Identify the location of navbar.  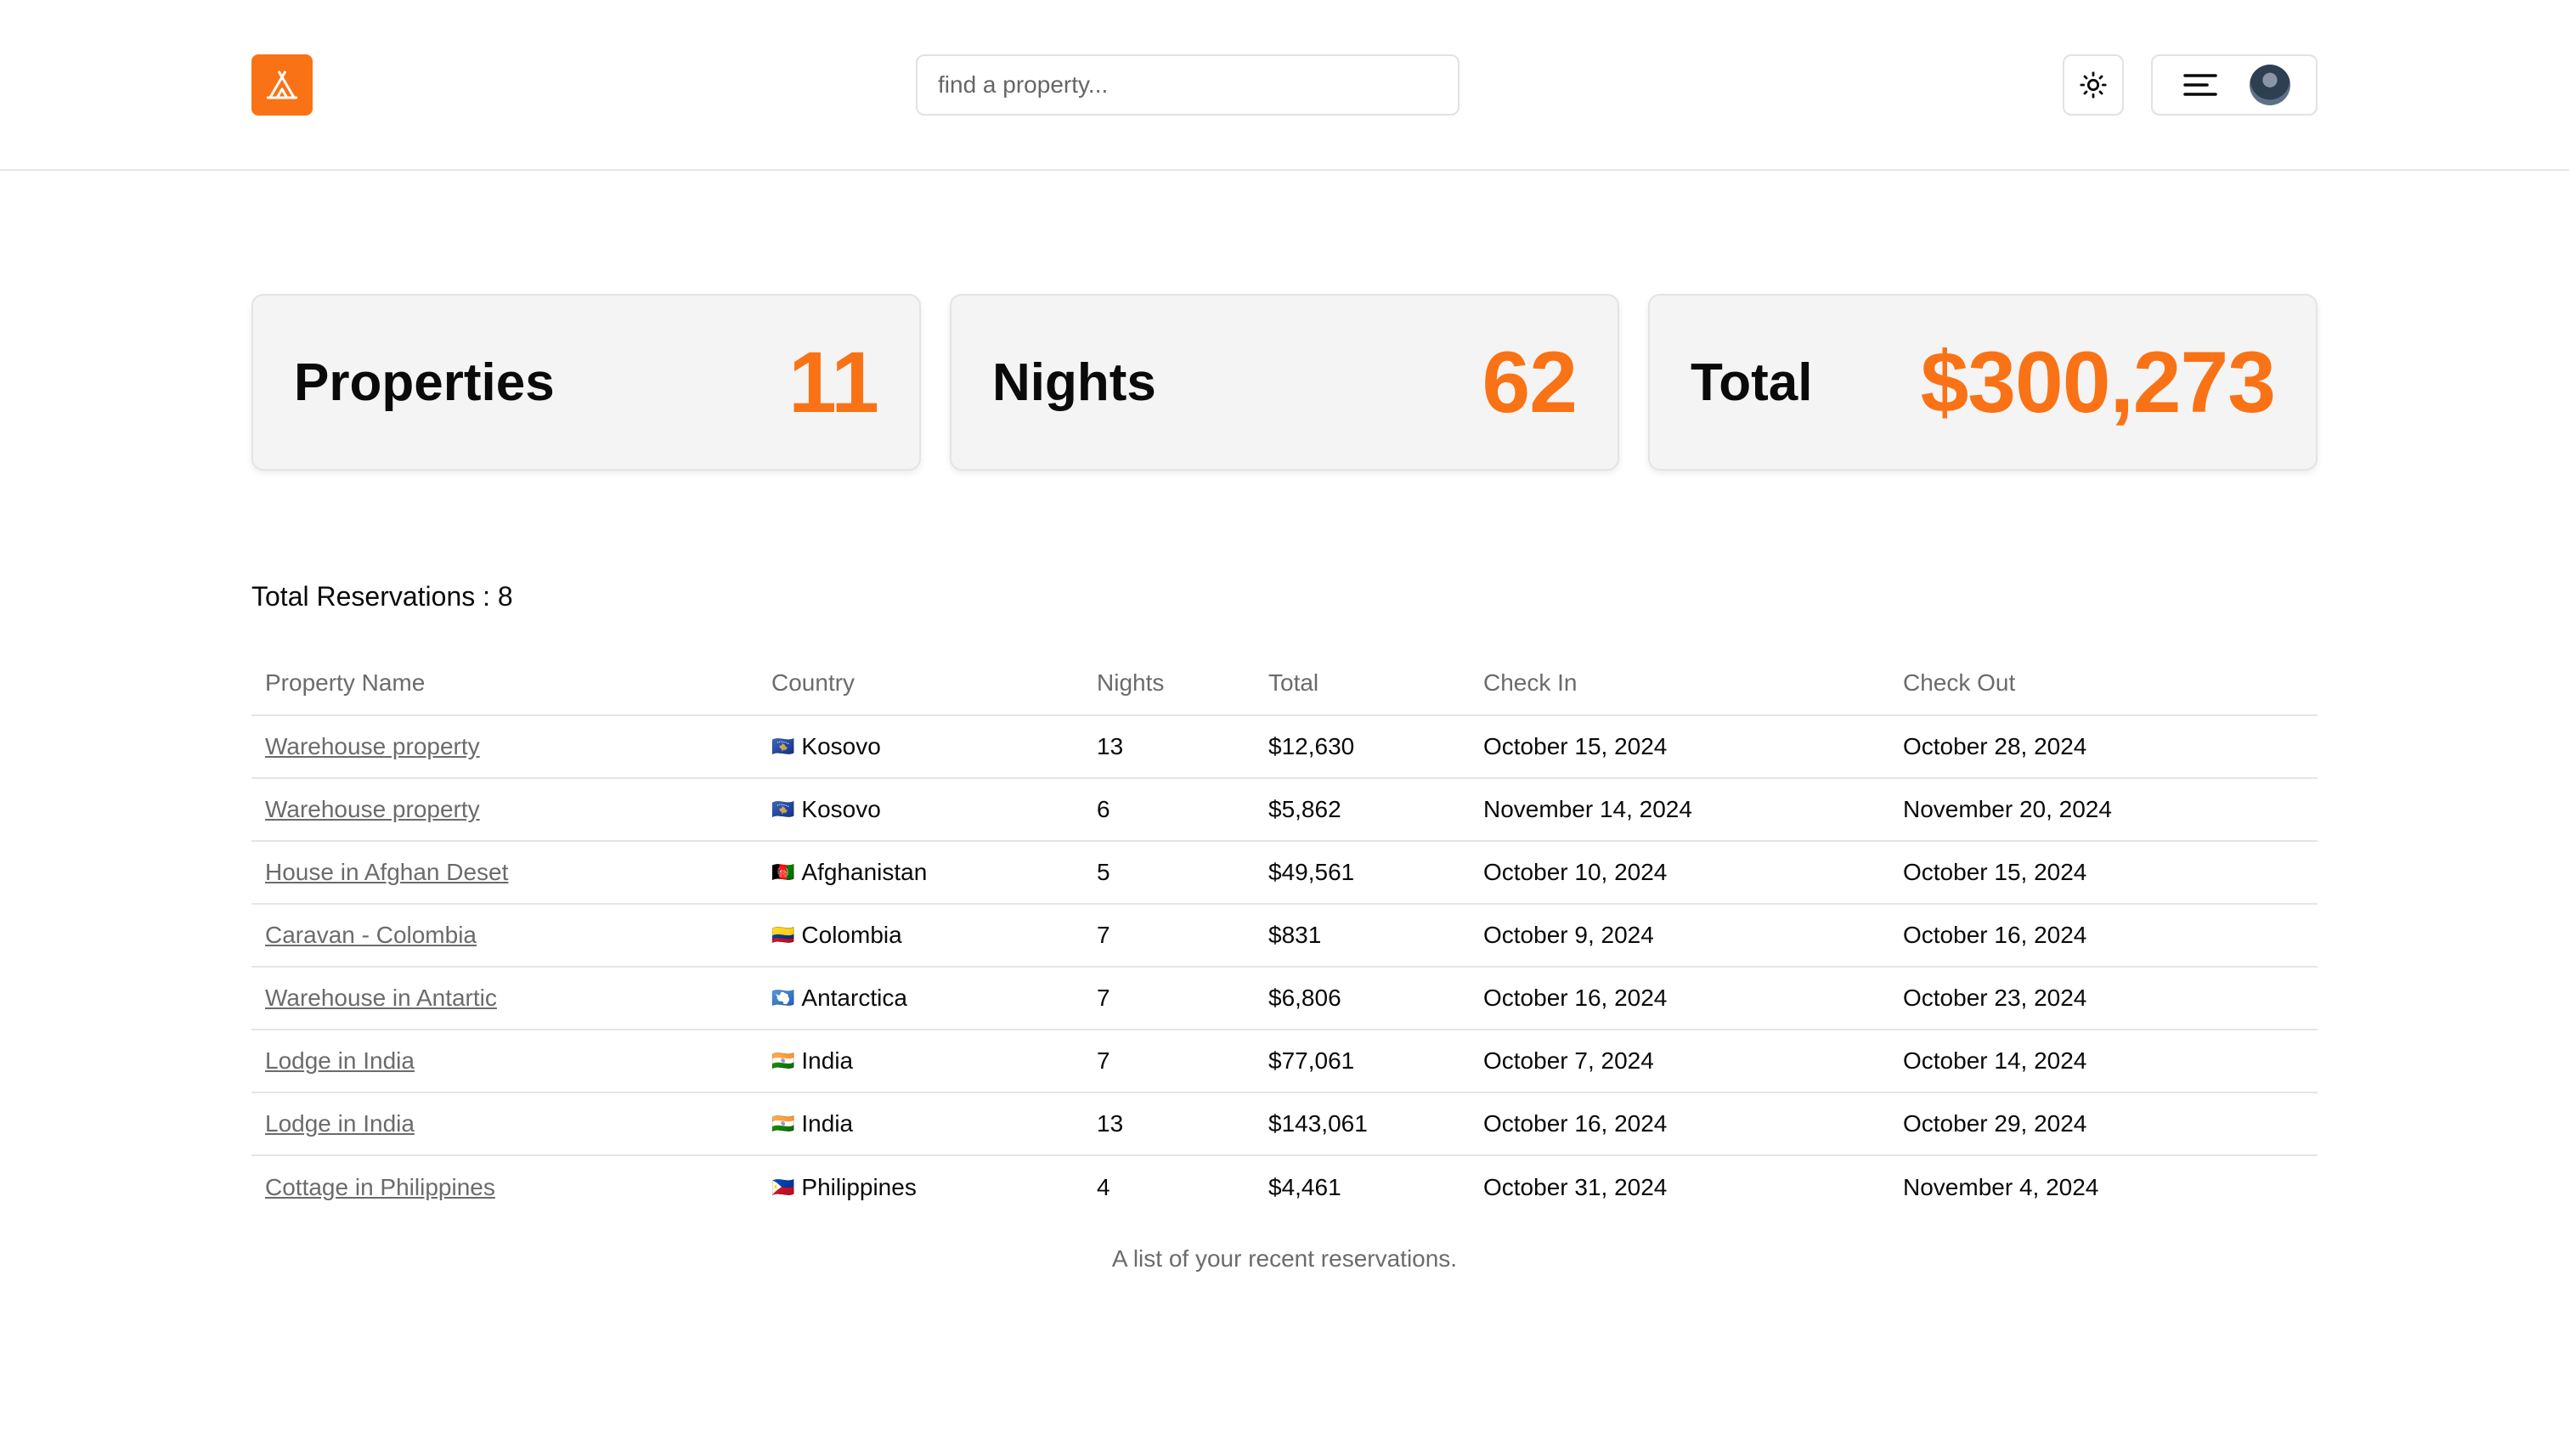
(1284, 85).